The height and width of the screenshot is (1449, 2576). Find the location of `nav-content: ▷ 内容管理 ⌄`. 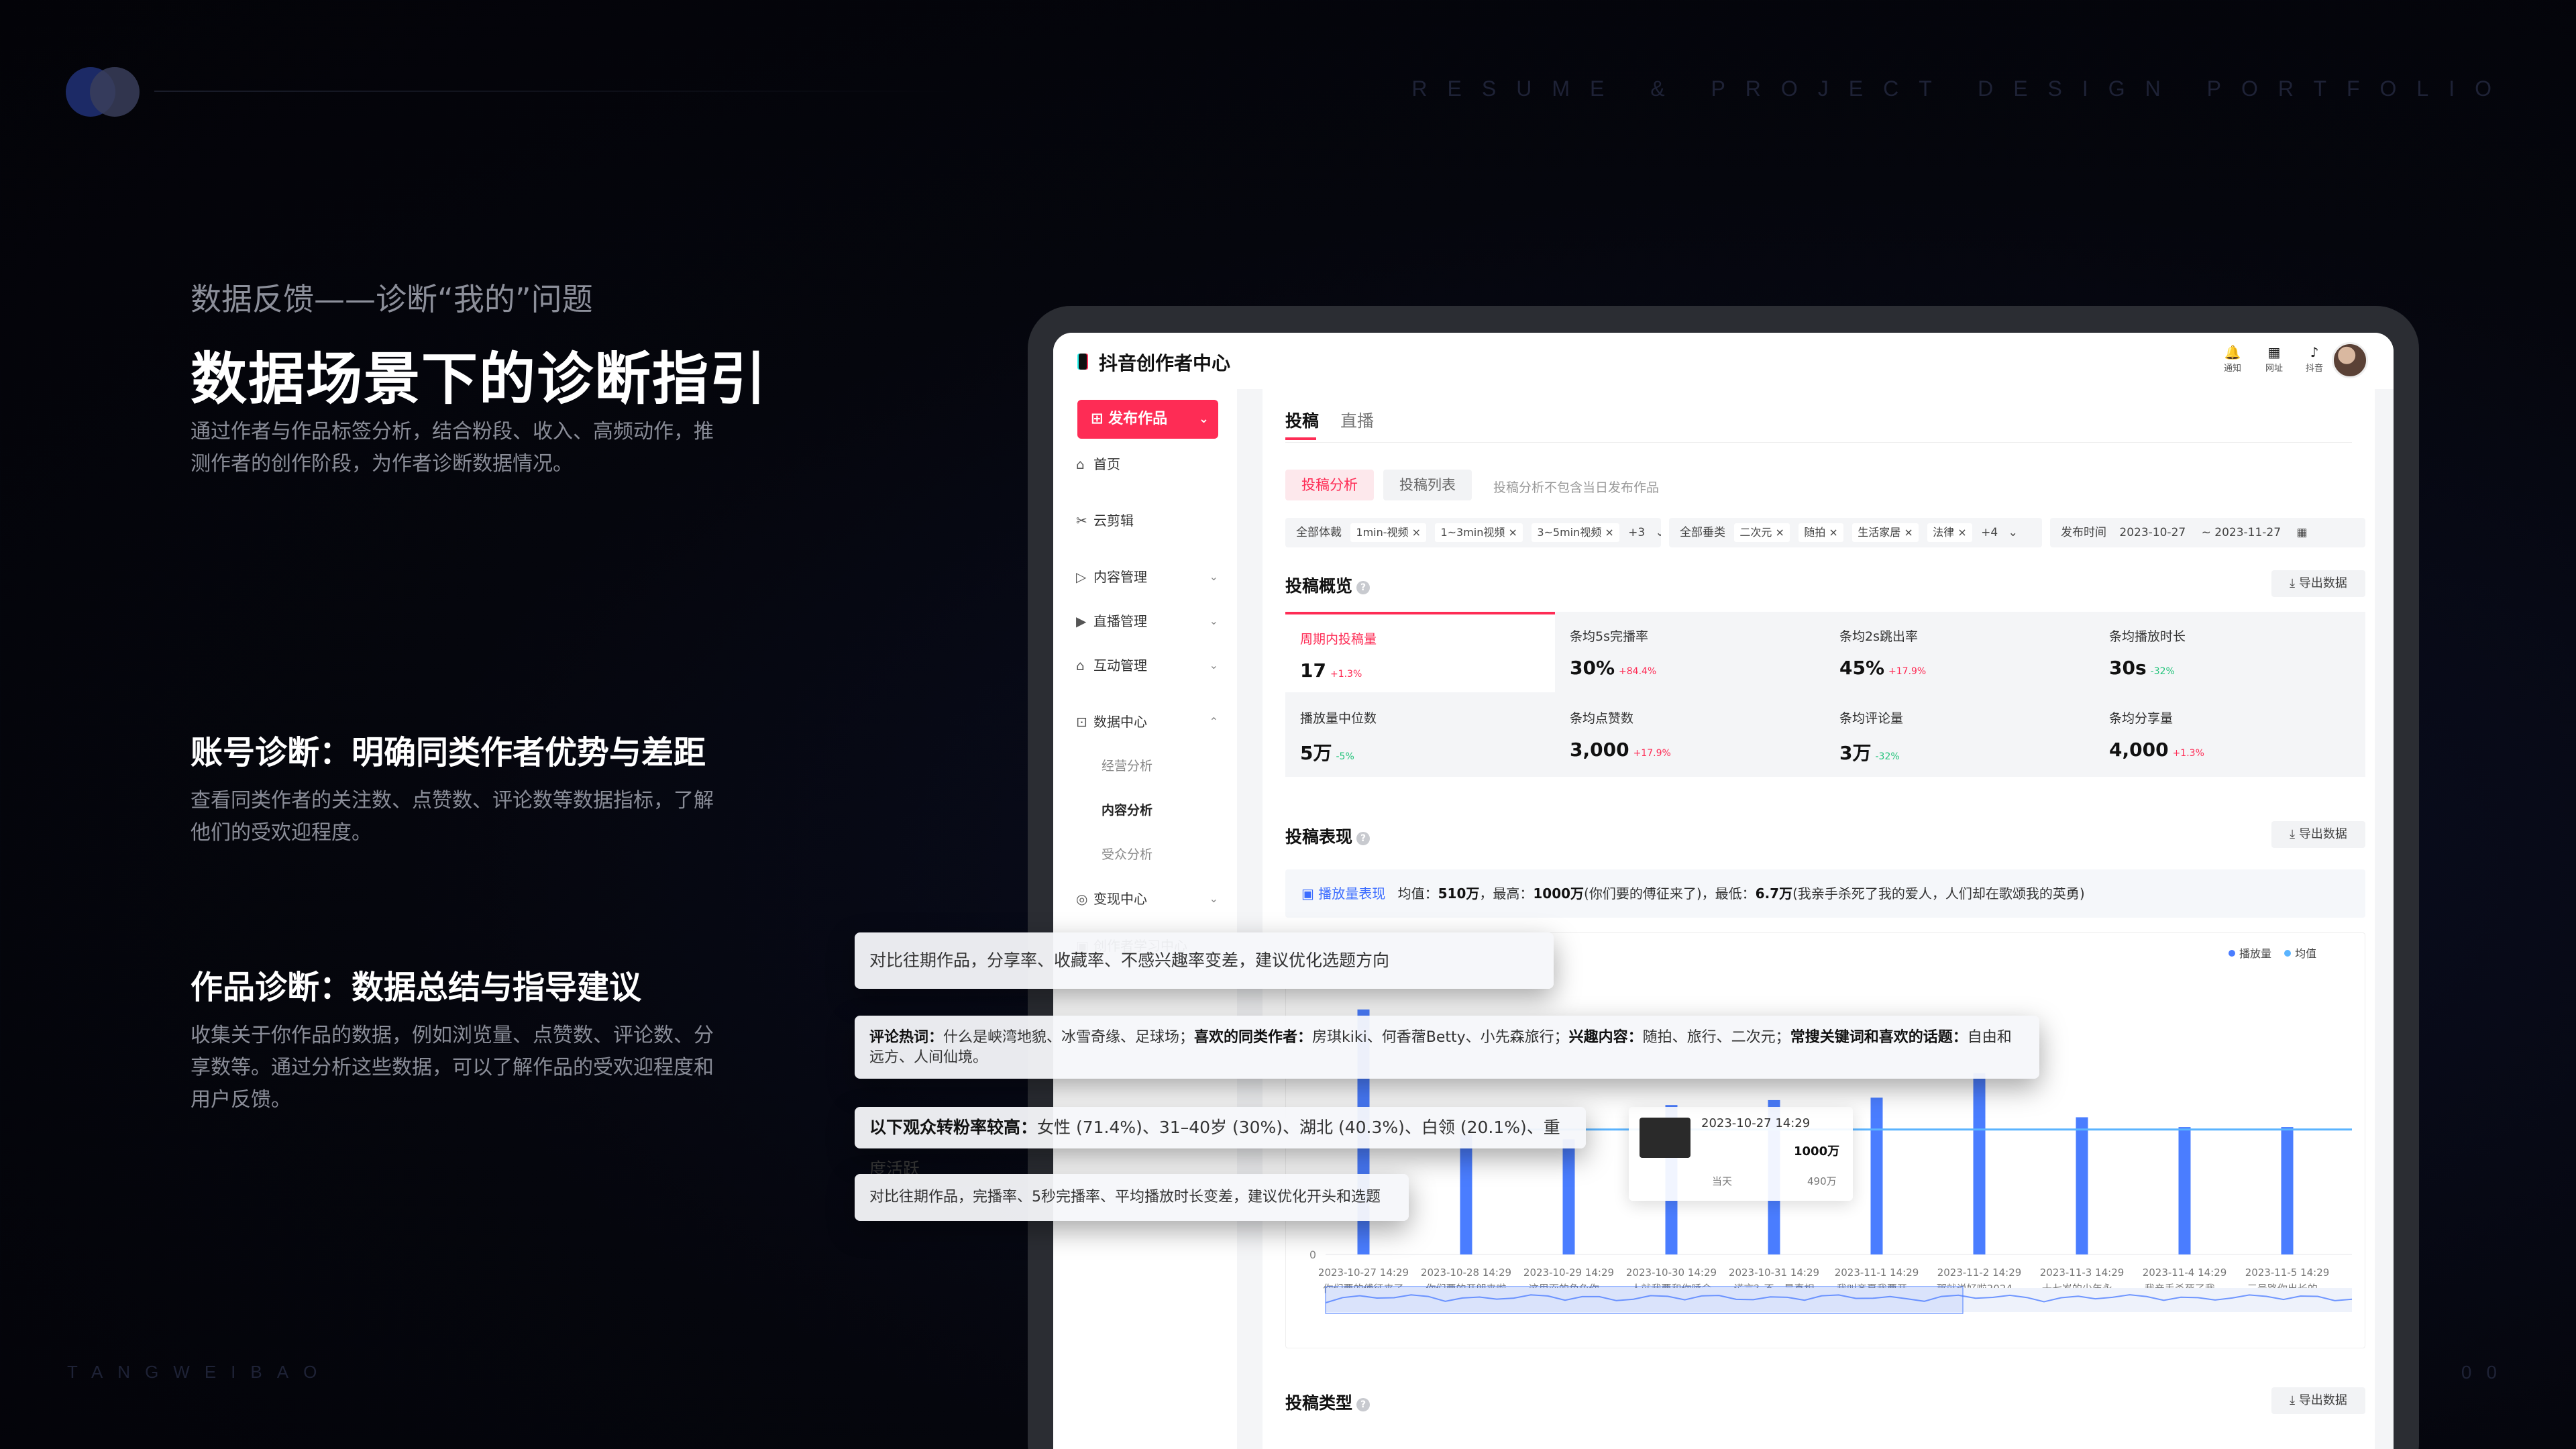

nav-content: ▷ 内容管理 ⌄ is located at coordinates (1150, 577).